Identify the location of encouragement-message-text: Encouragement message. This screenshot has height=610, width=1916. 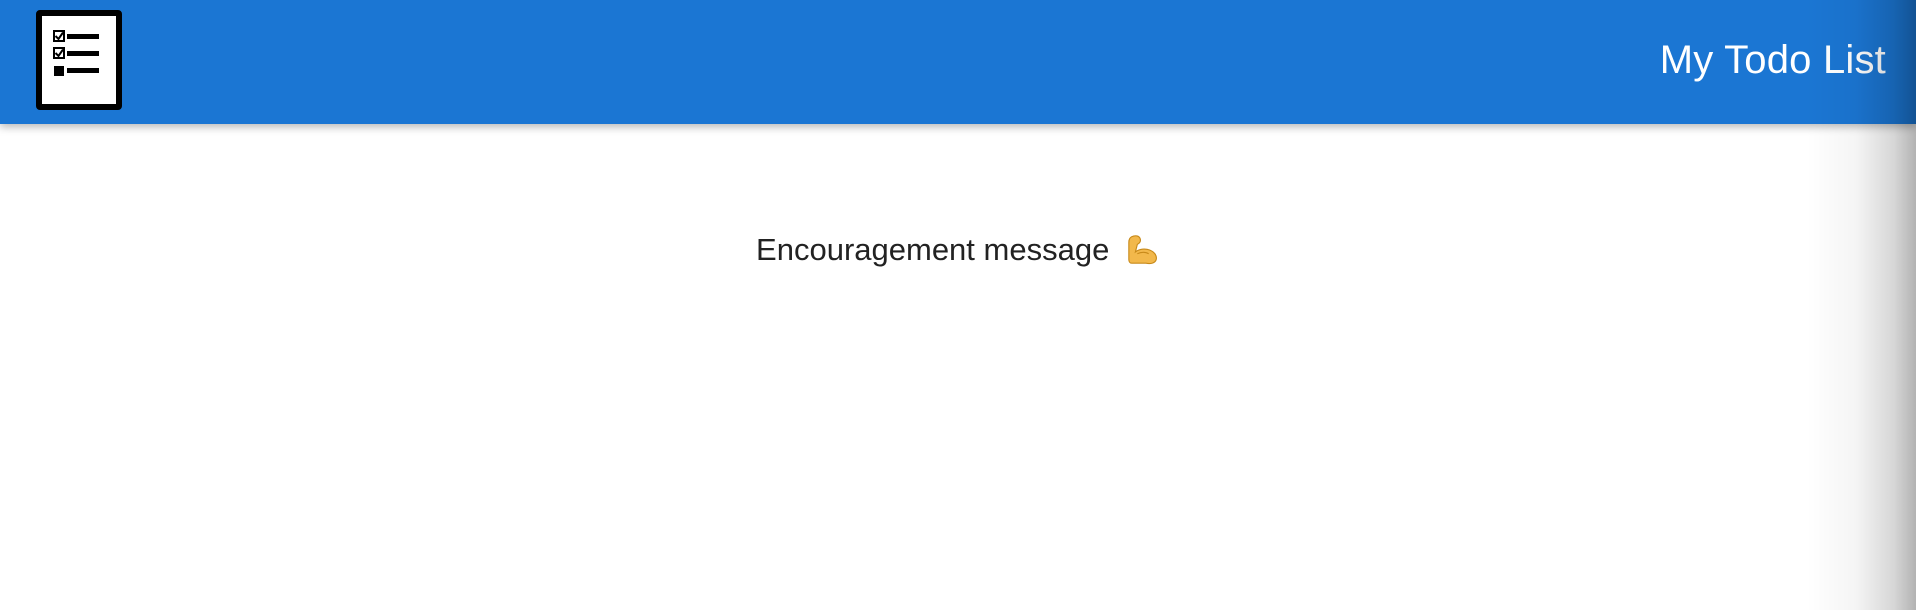
(933, 249).